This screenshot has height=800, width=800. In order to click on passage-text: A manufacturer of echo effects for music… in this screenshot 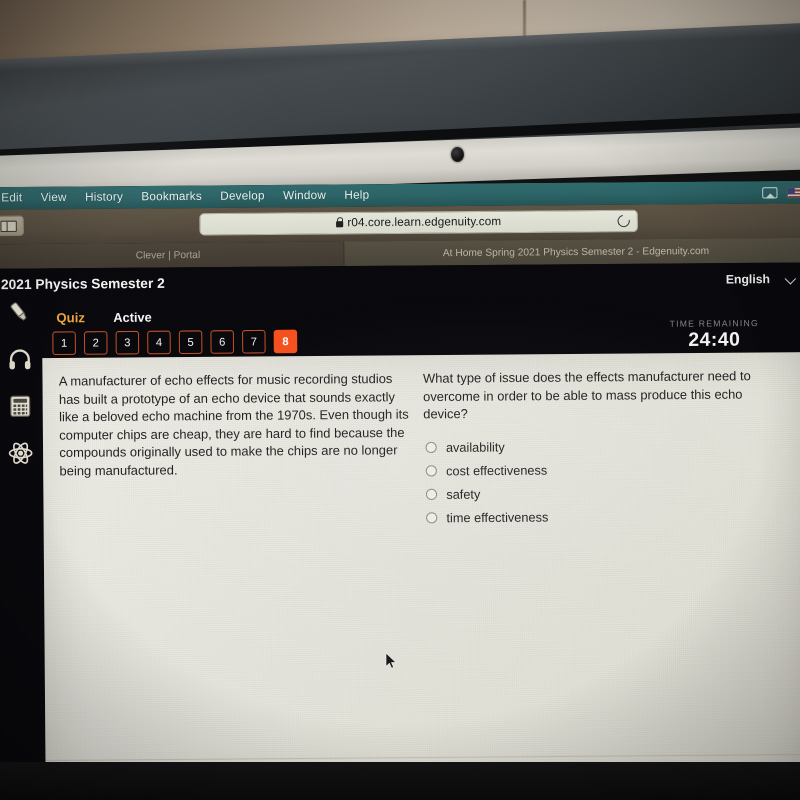, I will do `click(233, 425)`.